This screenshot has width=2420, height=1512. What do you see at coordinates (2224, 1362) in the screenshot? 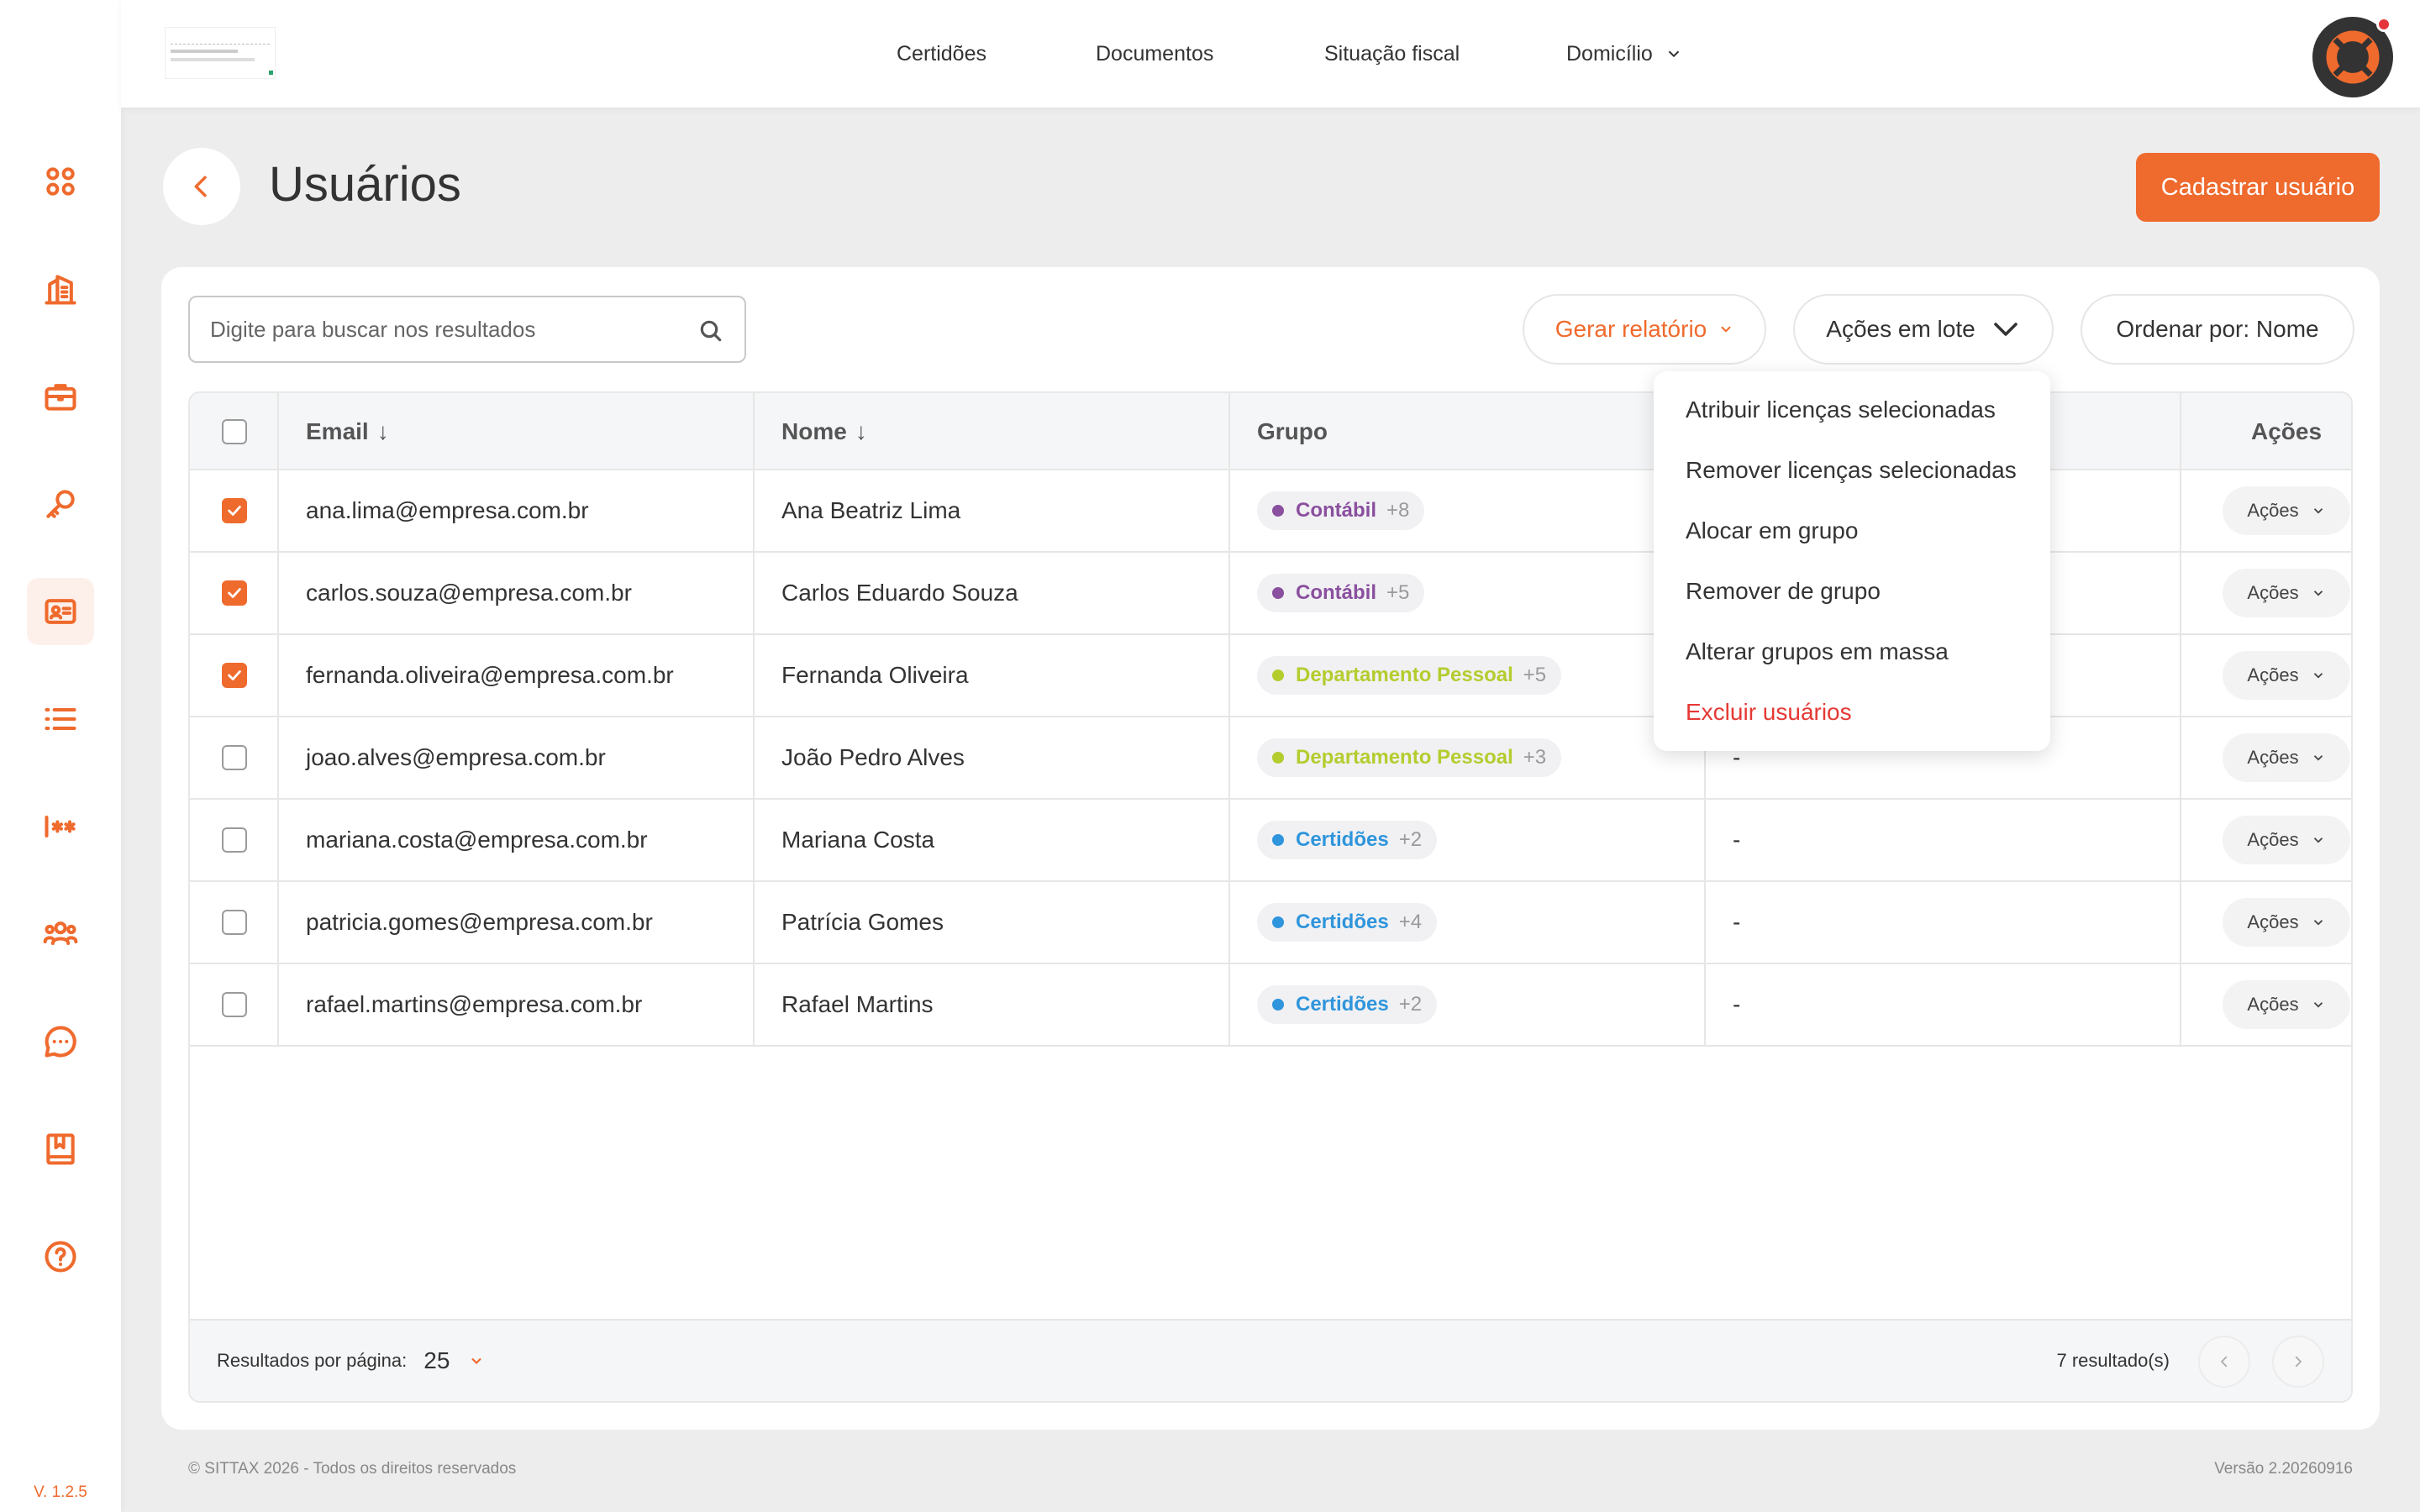
I see `prev-page-button` at bounding box center [2224, 1362].